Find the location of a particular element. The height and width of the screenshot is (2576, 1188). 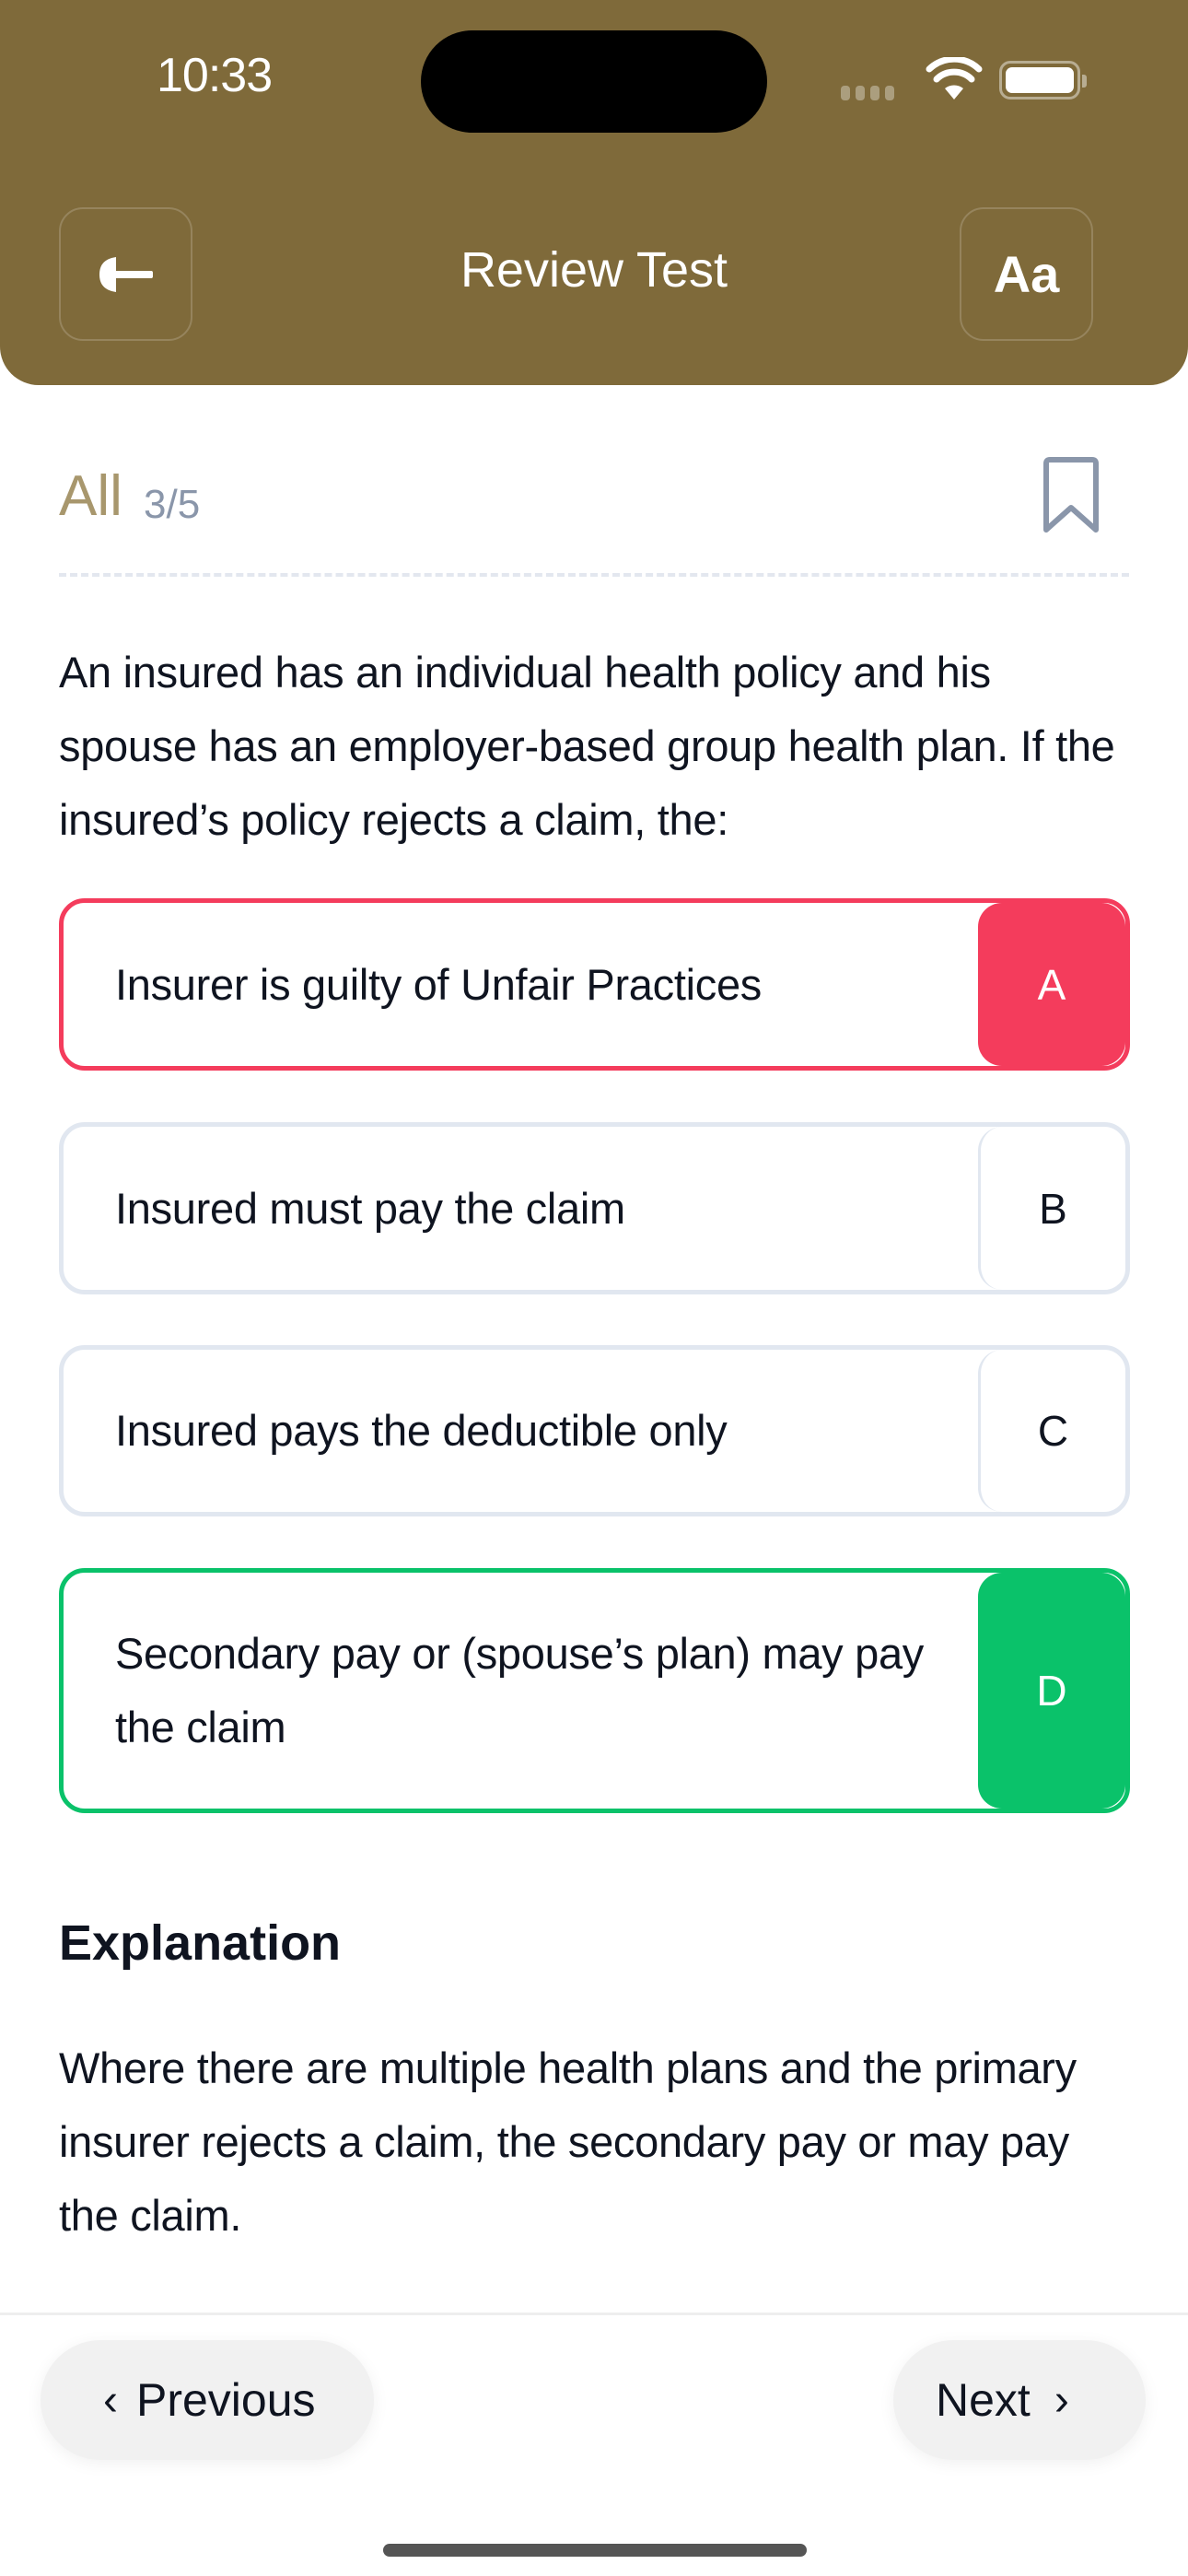

filter-label: All is located at coordinates (90, 496).